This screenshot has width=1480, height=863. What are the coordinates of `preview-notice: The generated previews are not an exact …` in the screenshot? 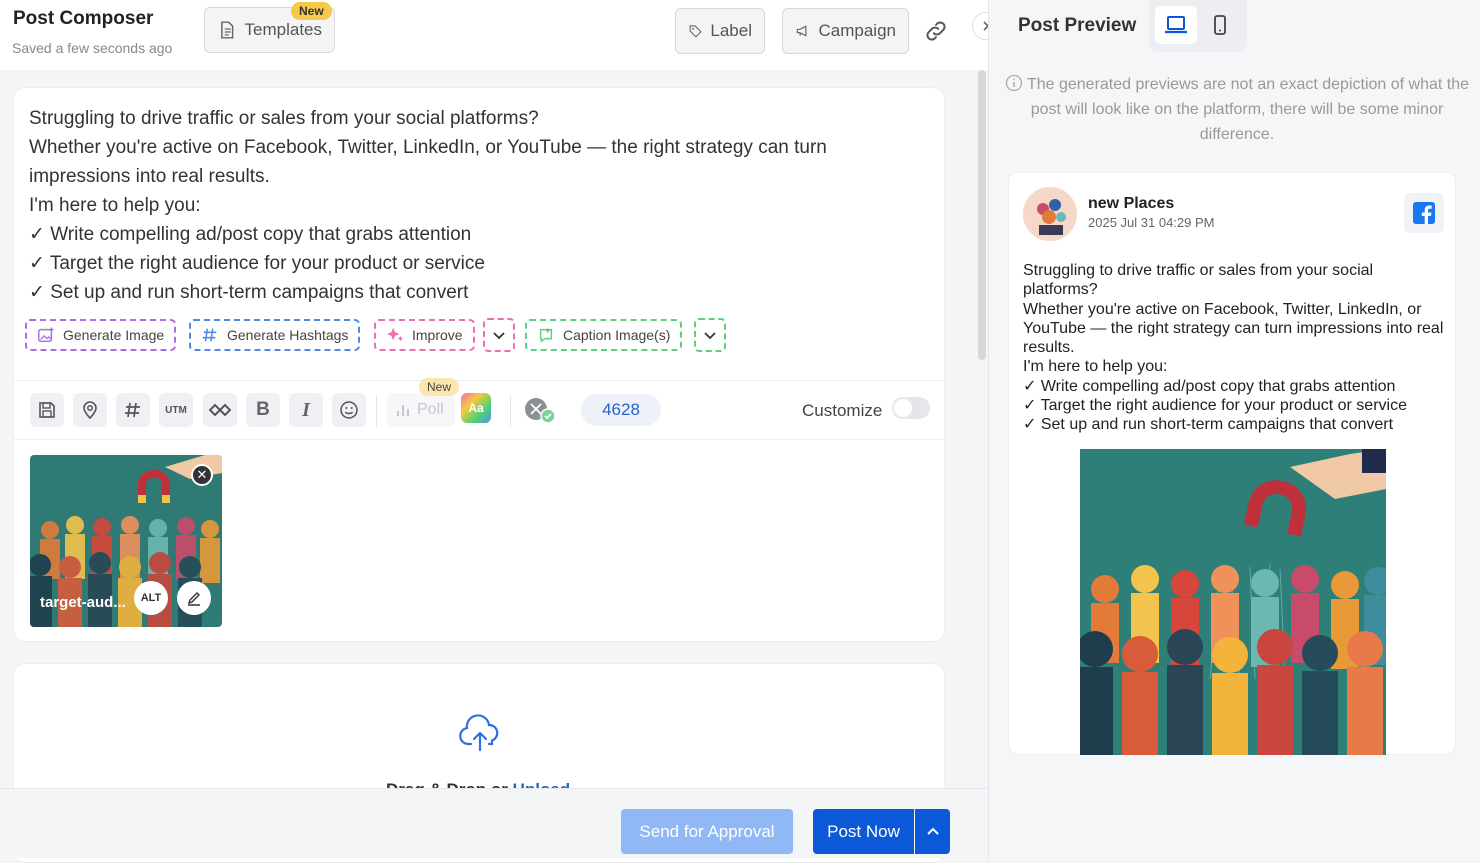 It's located at (1237, 109).